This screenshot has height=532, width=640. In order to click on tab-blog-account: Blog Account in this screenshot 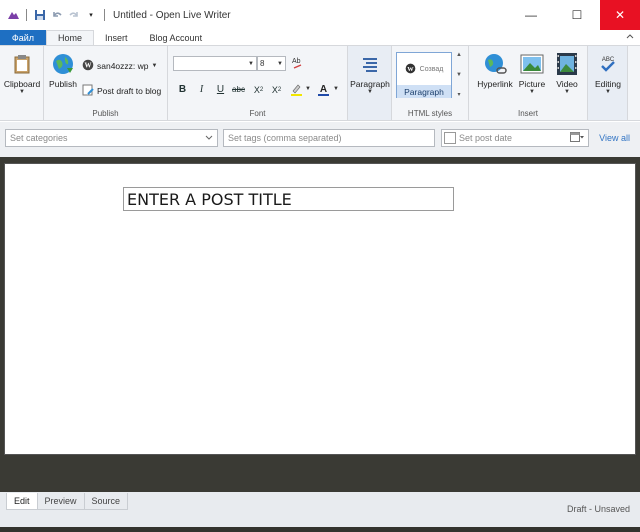, I will do `click(176, 37)`.